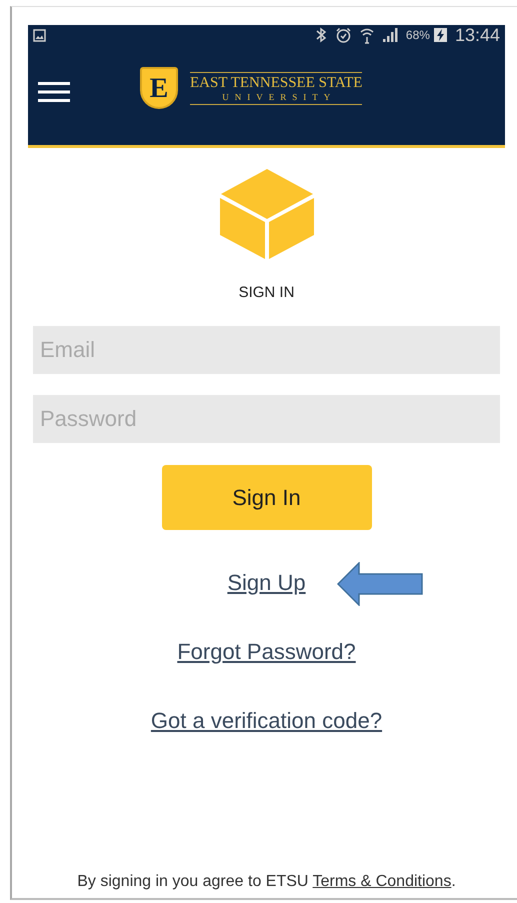 This screenshot has height=903, width=517. Describe the element at coordinates (320, 35) in the screenshot. I see `bluetooth-icon` at that location.